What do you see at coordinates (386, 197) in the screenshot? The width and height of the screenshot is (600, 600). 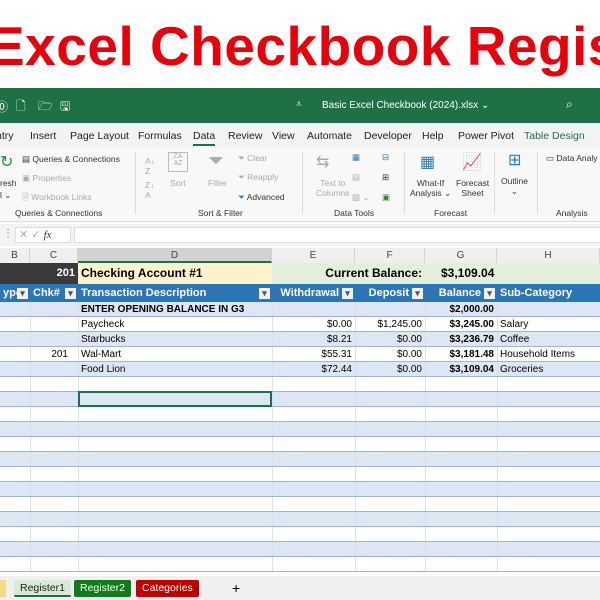 I see `data-model-icon: ▣` at bounding box center [386, 197].